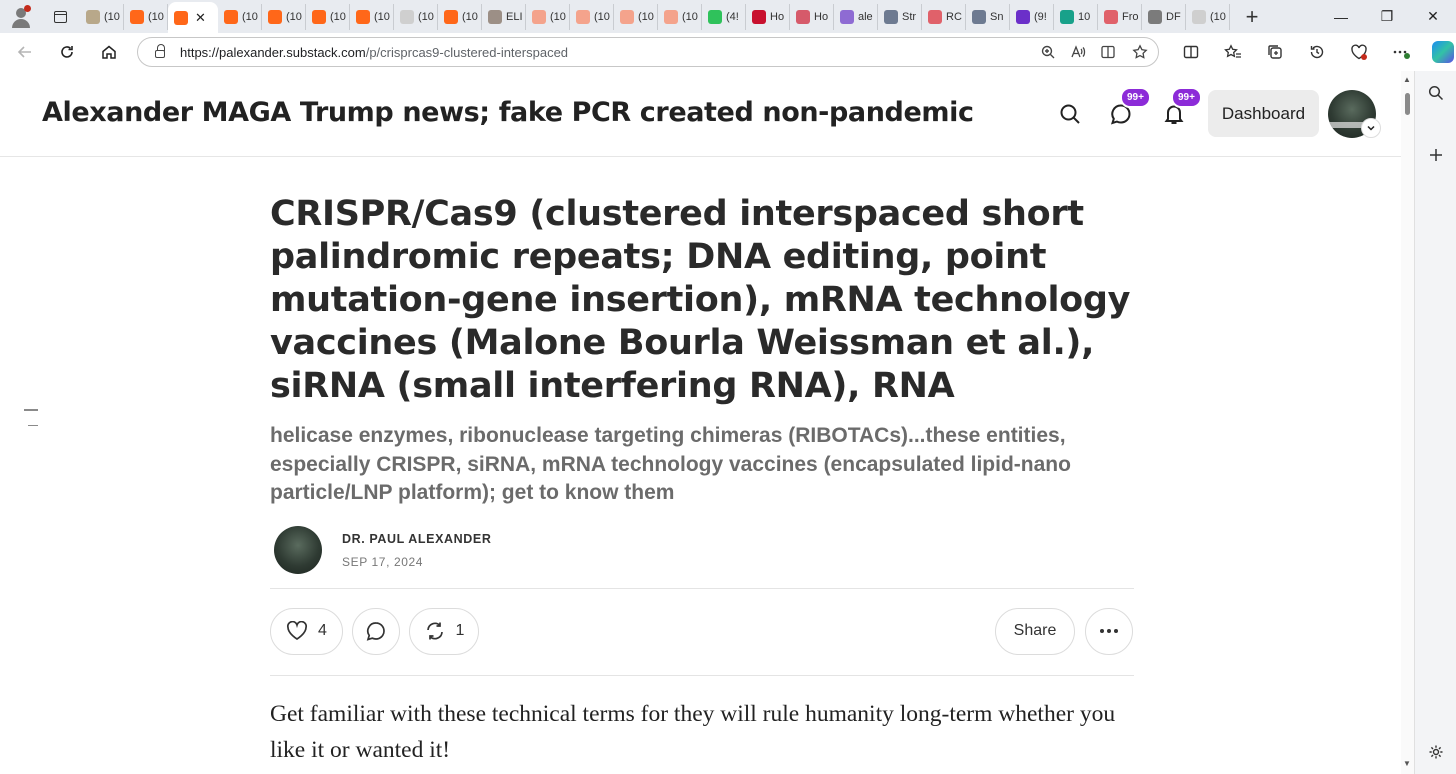 Image resolution: width=1456 pixels, height=774 pixels. I want to click on tab-label: Sn, so click(997, 16).